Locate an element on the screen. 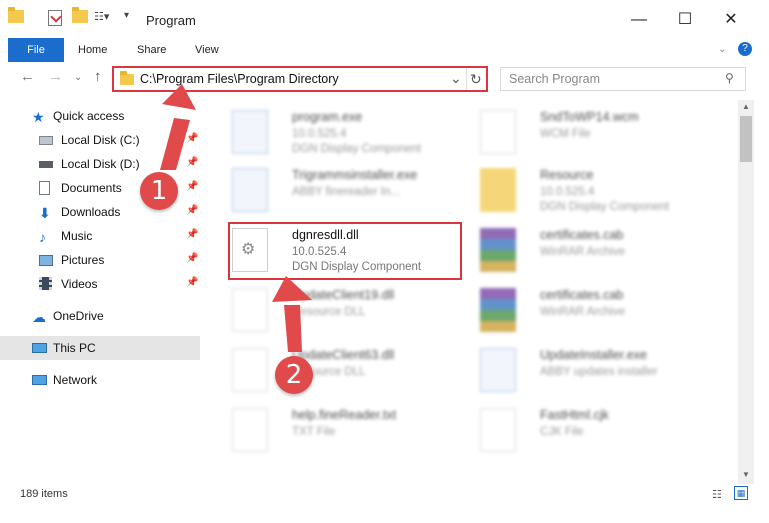  sidebar-item-local-disk-d: Local Disk (D:) 📌 is located at coordinates (100, 164).